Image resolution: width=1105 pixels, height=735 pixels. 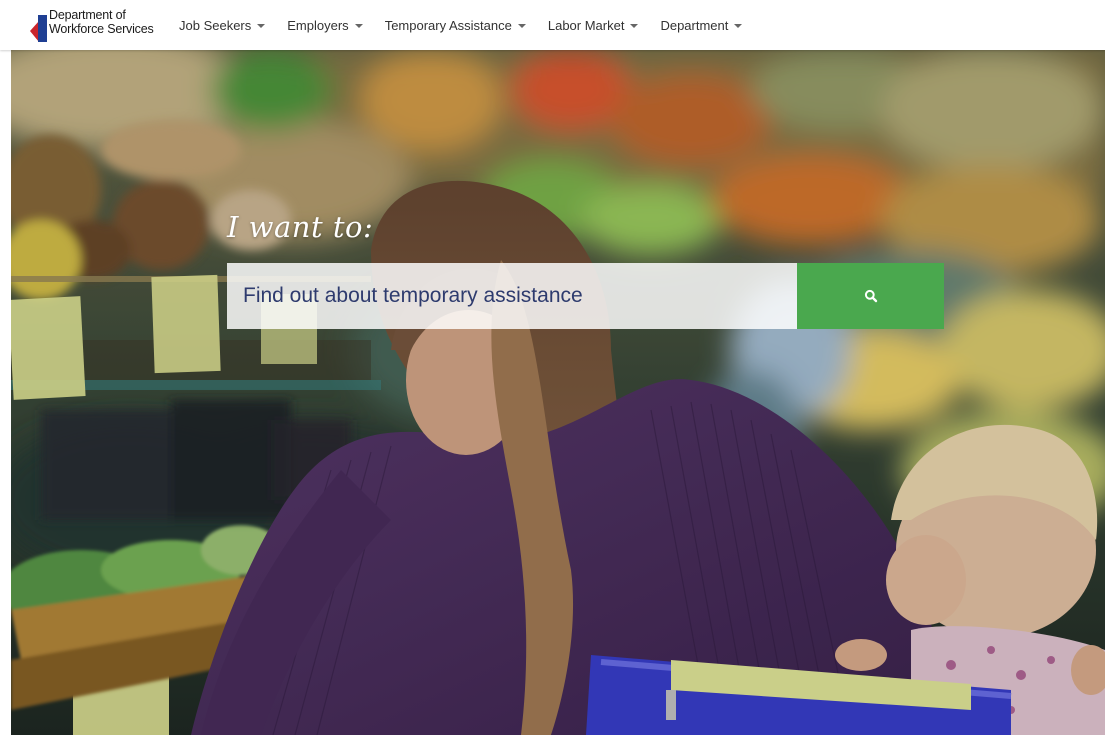 I want to click on nav-item-employers: Employers, so click(x=325, y=25).